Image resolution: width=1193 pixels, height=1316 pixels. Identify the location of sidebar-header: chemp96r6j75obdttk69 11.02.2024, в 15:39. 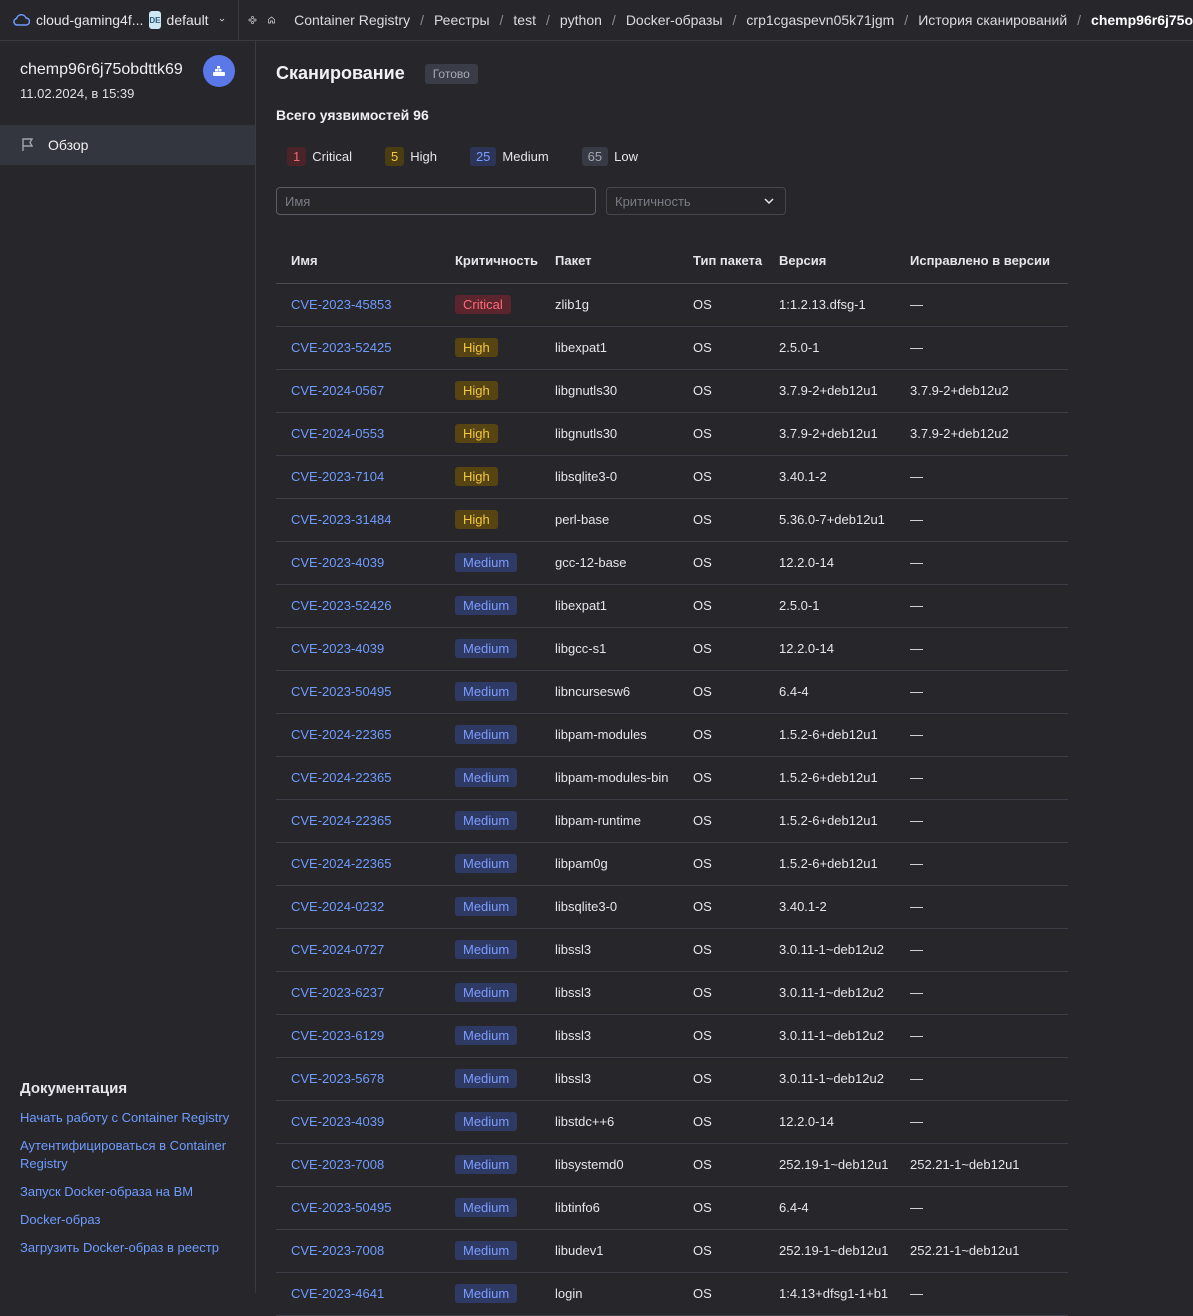
(127, 83).